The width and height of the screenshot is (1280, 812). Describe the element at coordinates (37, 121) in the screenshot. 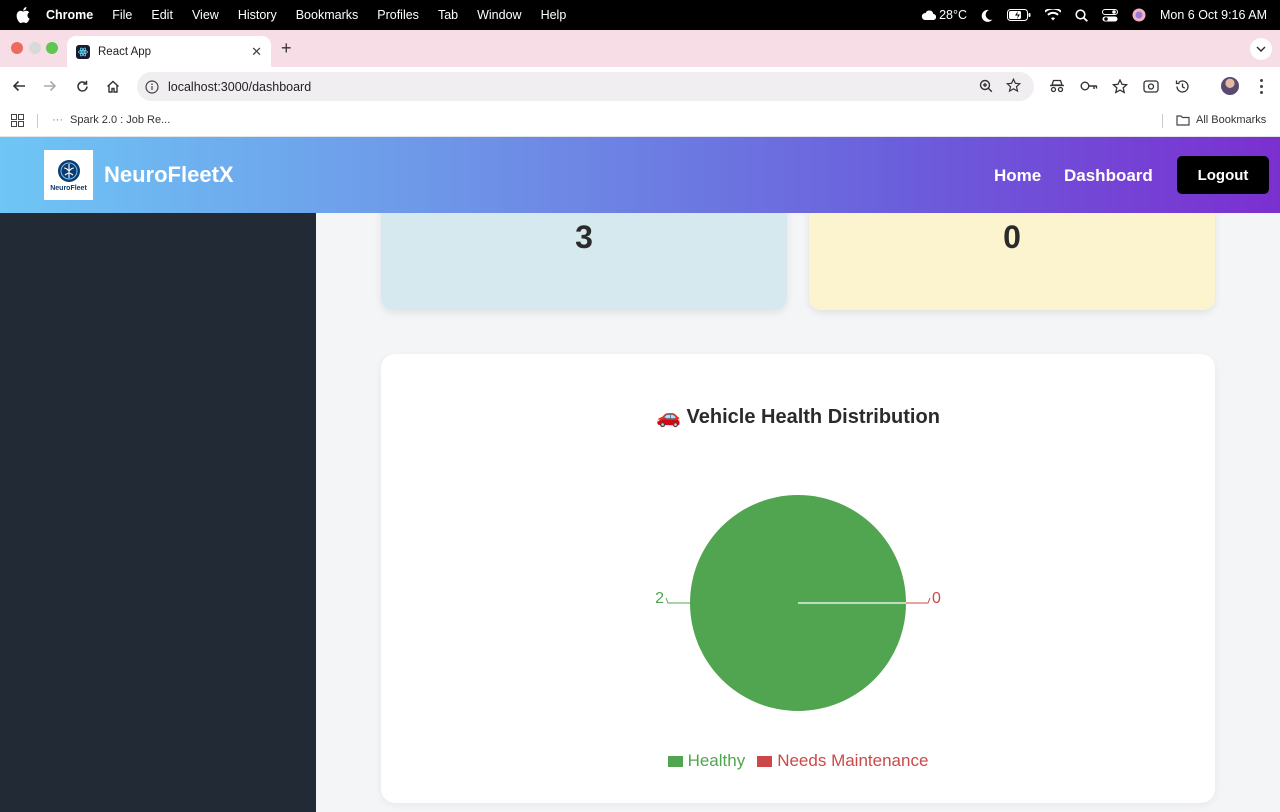

I see `bookmarks-divider` at that location.